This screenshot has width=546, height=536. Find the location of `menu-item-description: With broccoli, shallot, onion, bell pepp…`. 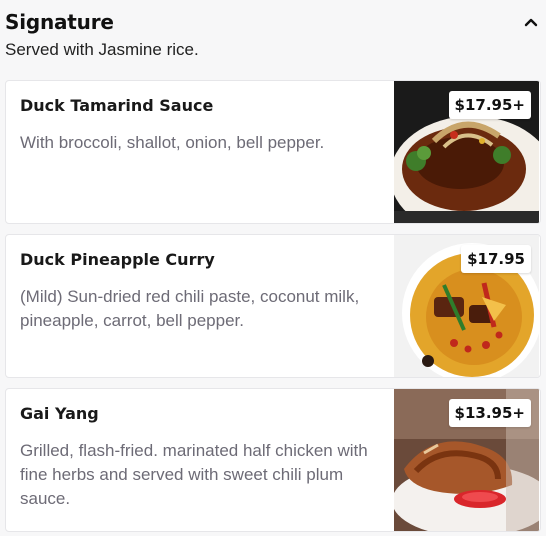

menu-item-description: With broccoli, shallot, onion, bell pepp… is located at coordinates (172, 142).